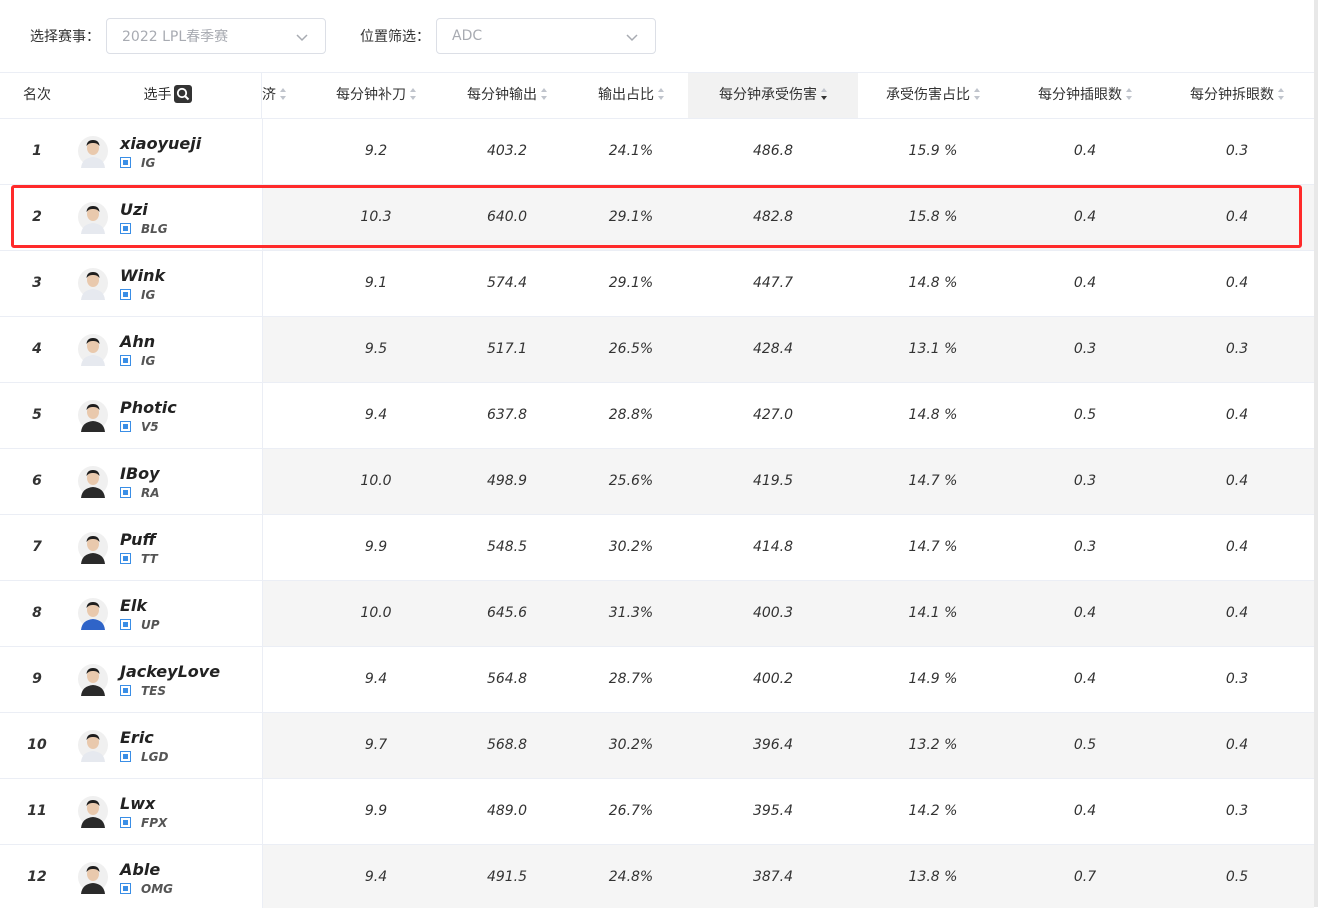 This screenshot has width=1318, height=908. Describe the element at coordinates (1237, 679) in the screenshot. I see `wards-cleared-value: 0.3` at that location.